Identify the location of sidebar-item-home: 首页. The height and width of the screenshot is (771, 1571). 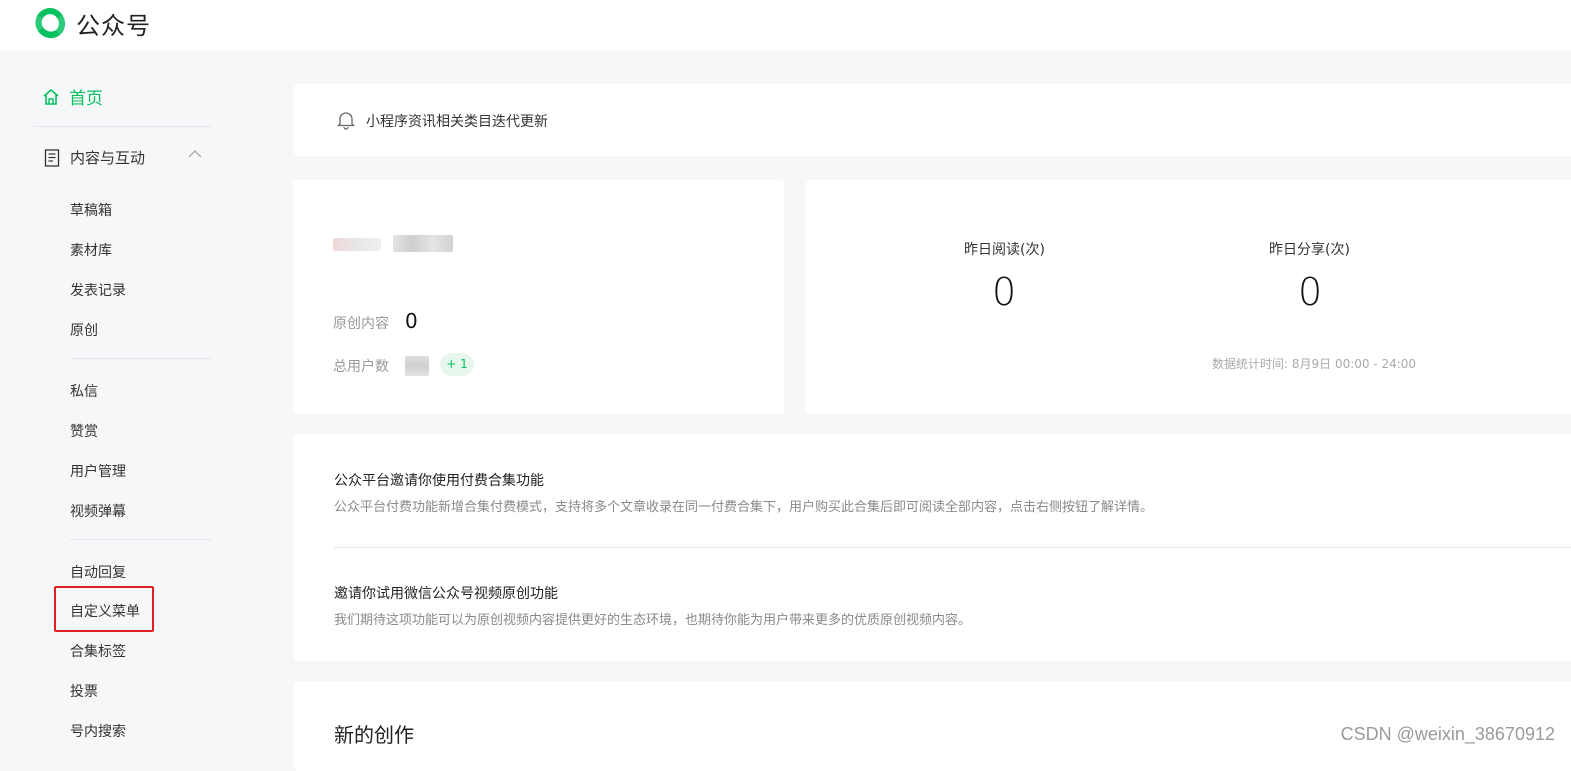
(72, 96).